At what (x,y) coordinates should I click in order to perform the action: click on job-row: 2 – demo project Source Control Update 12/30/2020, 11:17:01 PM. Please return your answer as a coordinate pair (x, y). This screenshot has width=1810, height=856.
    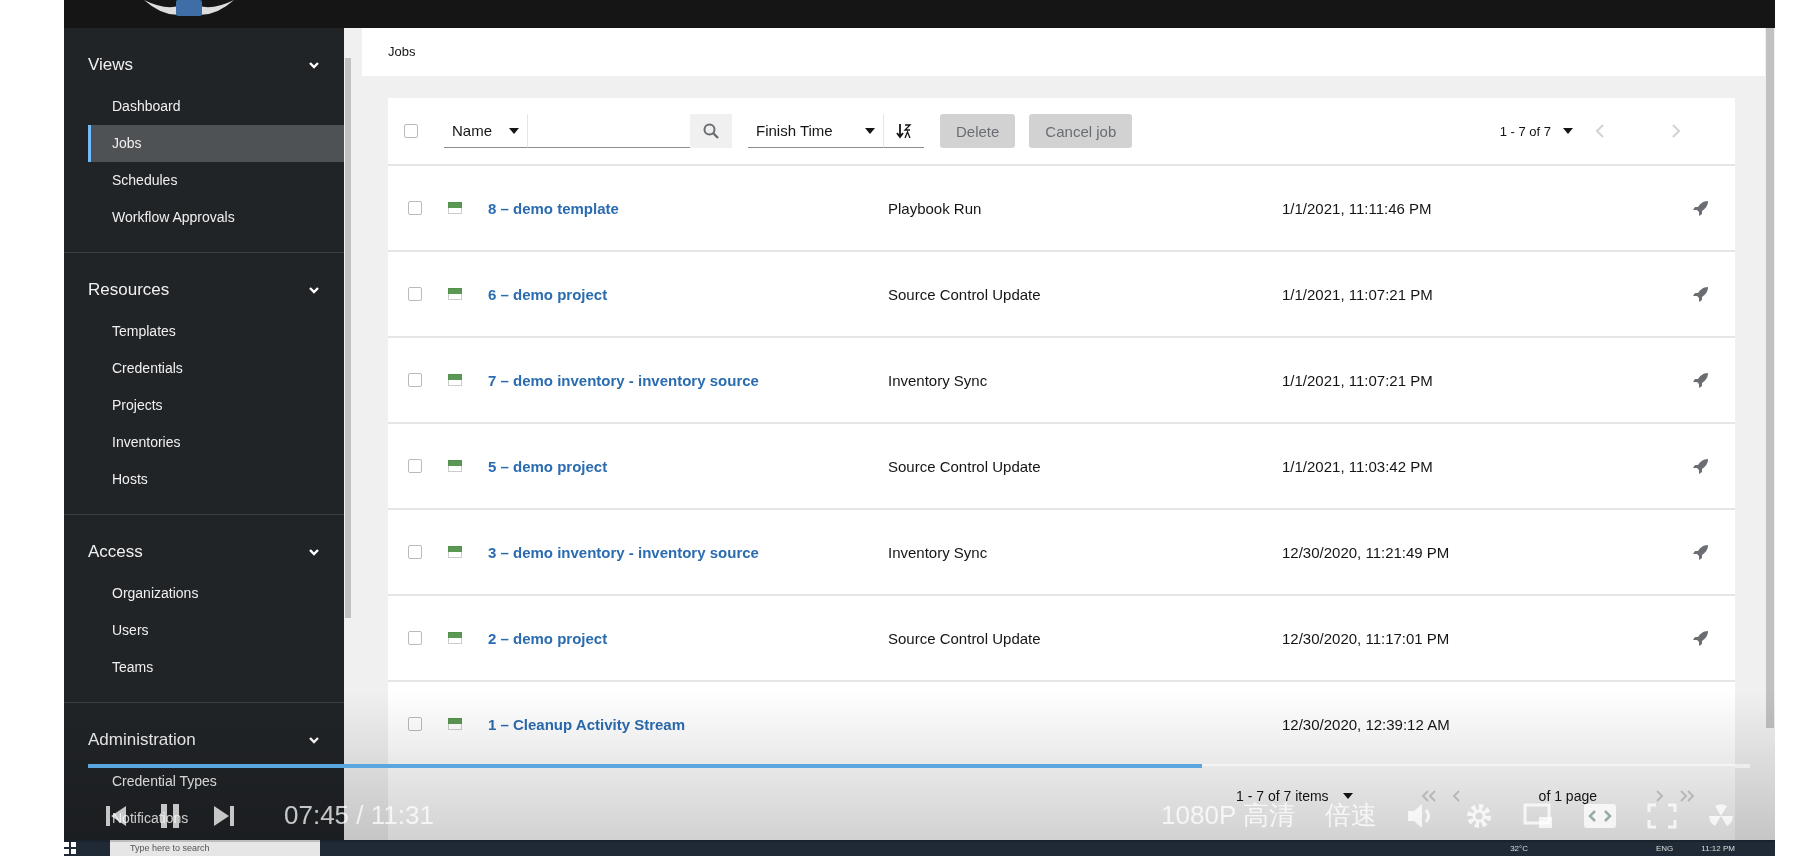
    Looking at the image, I should click on (1061, 639).